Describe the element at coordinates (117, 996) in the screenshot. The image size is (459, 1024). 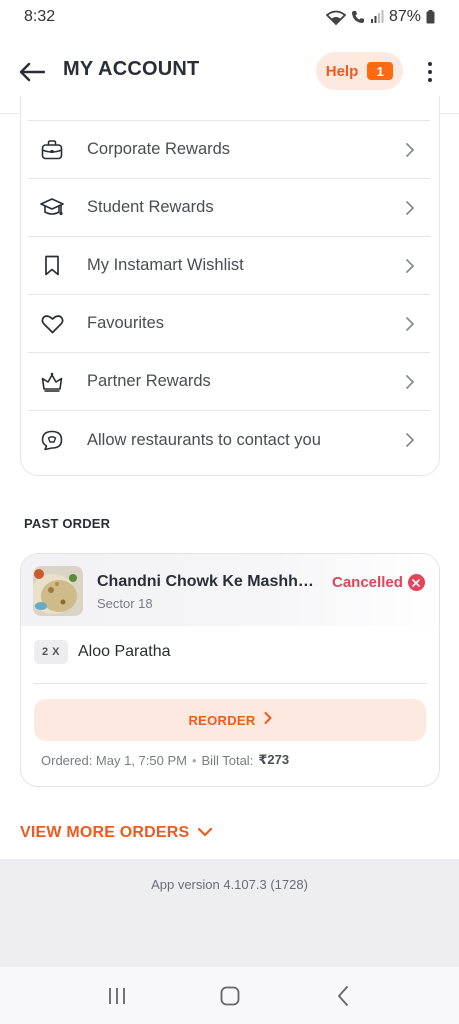
I see `recent-apps-icon` at that location.